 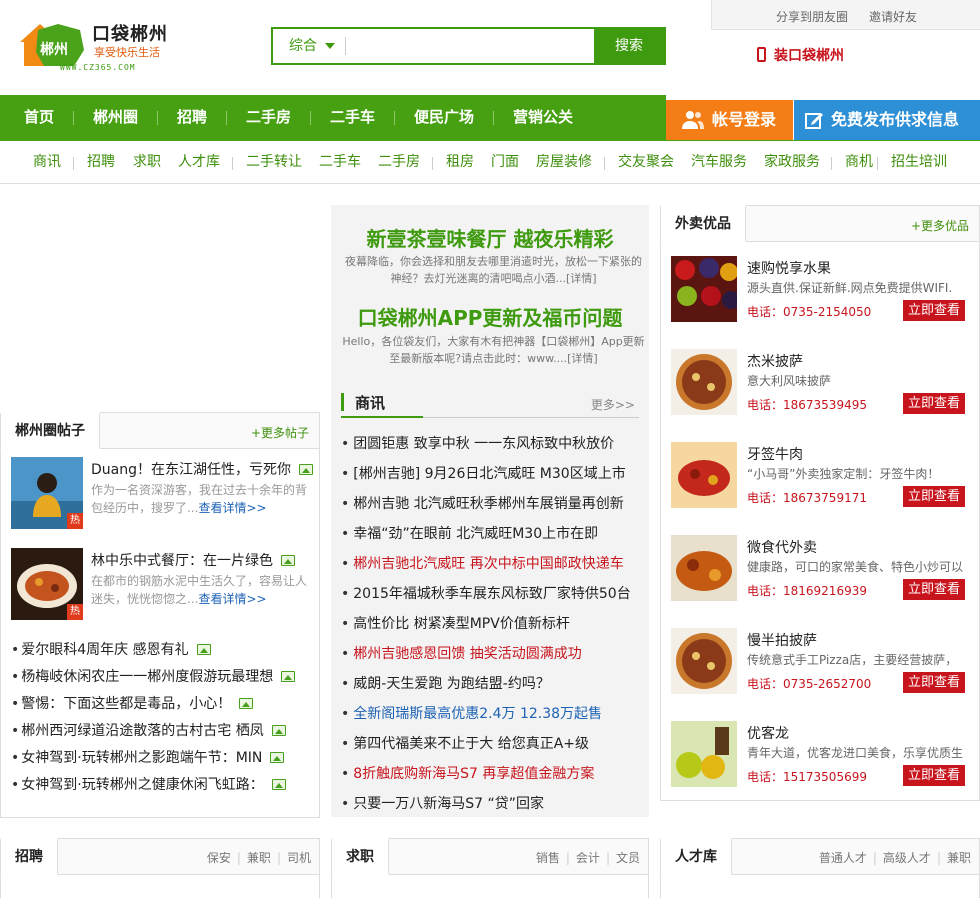 I want to click on news-item: 幸福“劲”在眼前 北汽威旺M30上市在即, so click(x=493, y=534).